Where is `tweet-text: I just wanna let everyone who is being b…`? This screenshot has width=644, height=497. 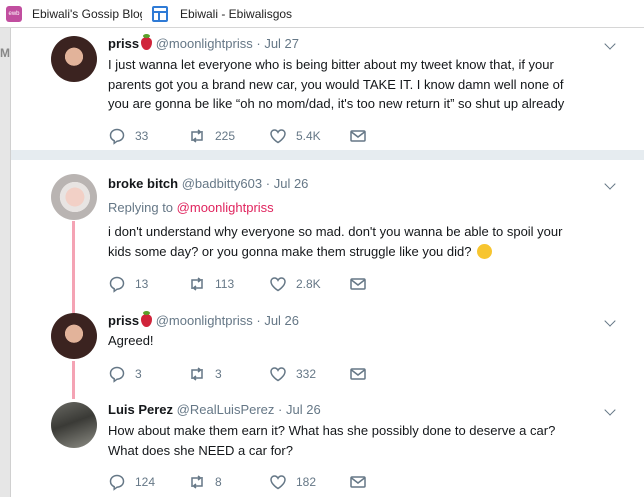
tweet-text: I just wanna let everyone who is being b… is located at coordinates (363, 84).